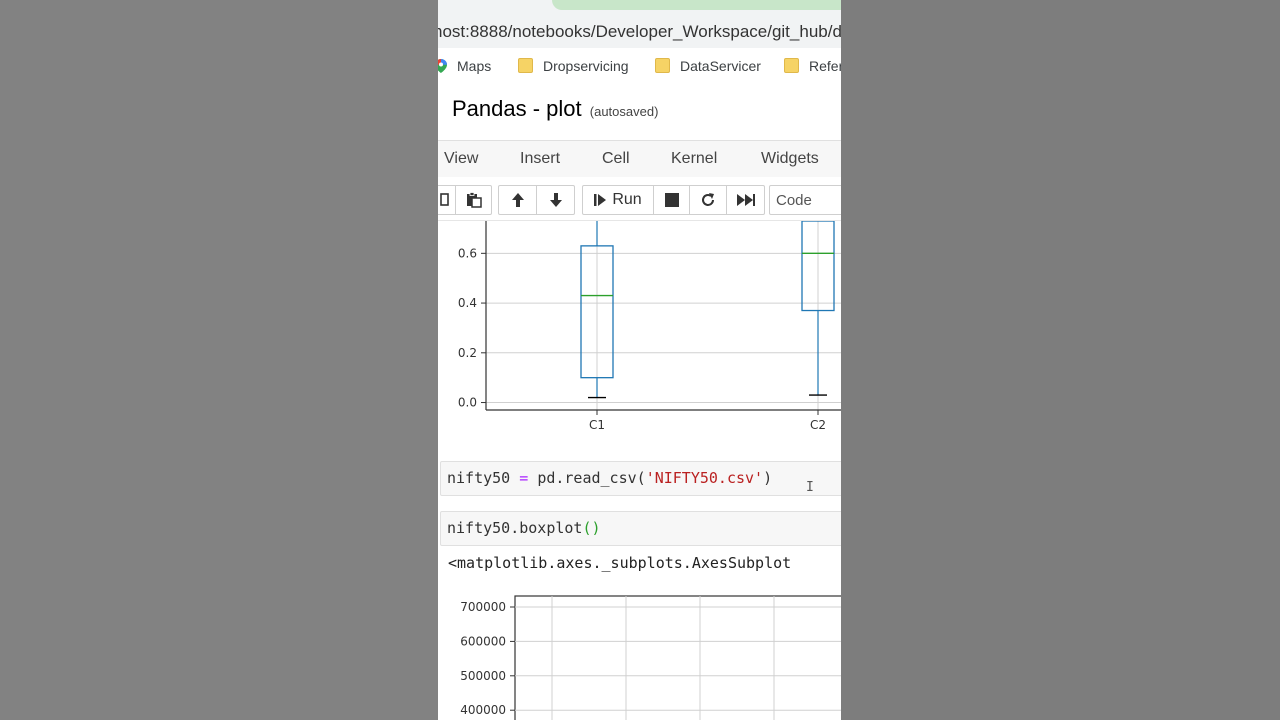  I want to click on run-label: Run, so click(627, 199).